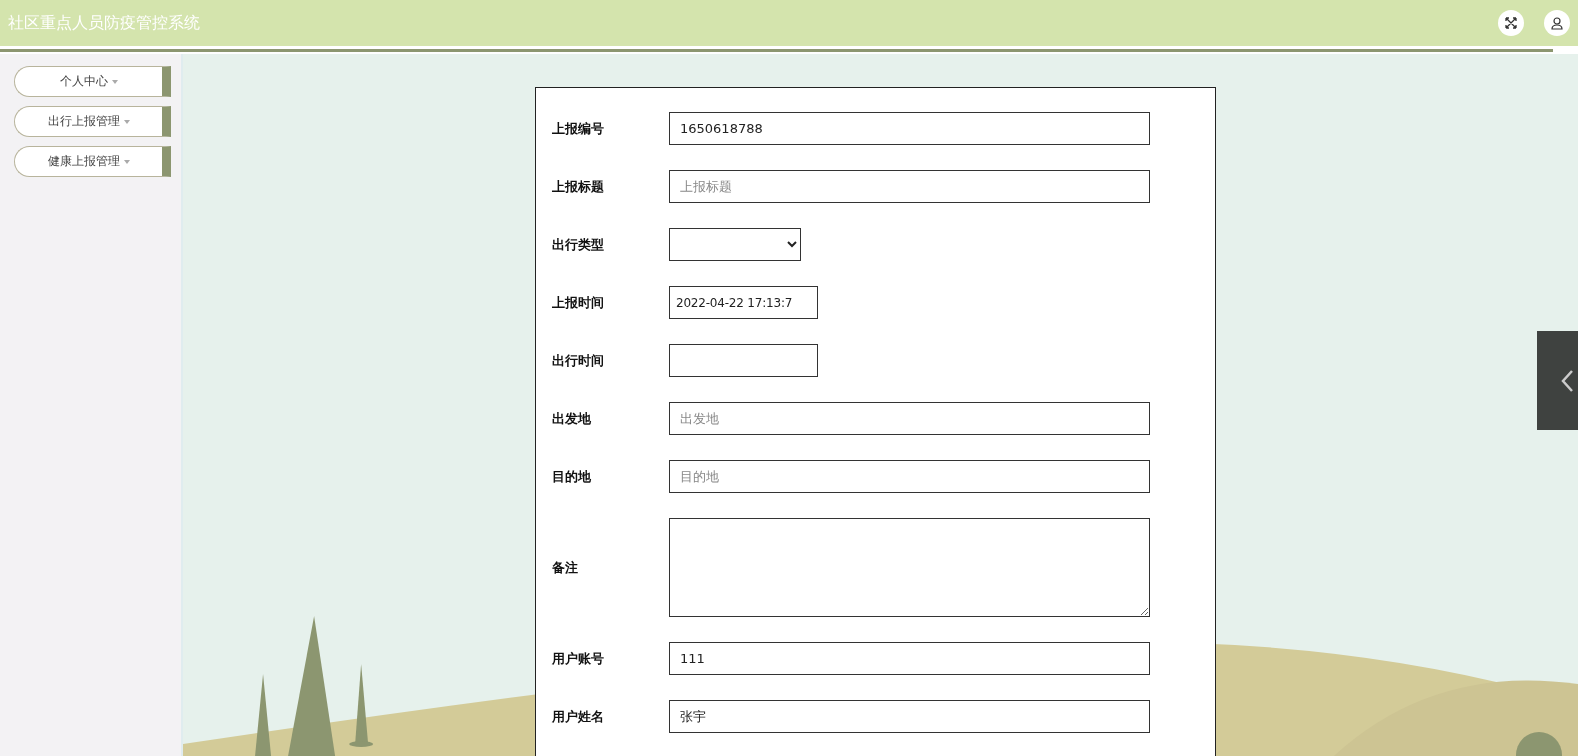  I want to click on field-label: 上报标题, so click(578, 186).